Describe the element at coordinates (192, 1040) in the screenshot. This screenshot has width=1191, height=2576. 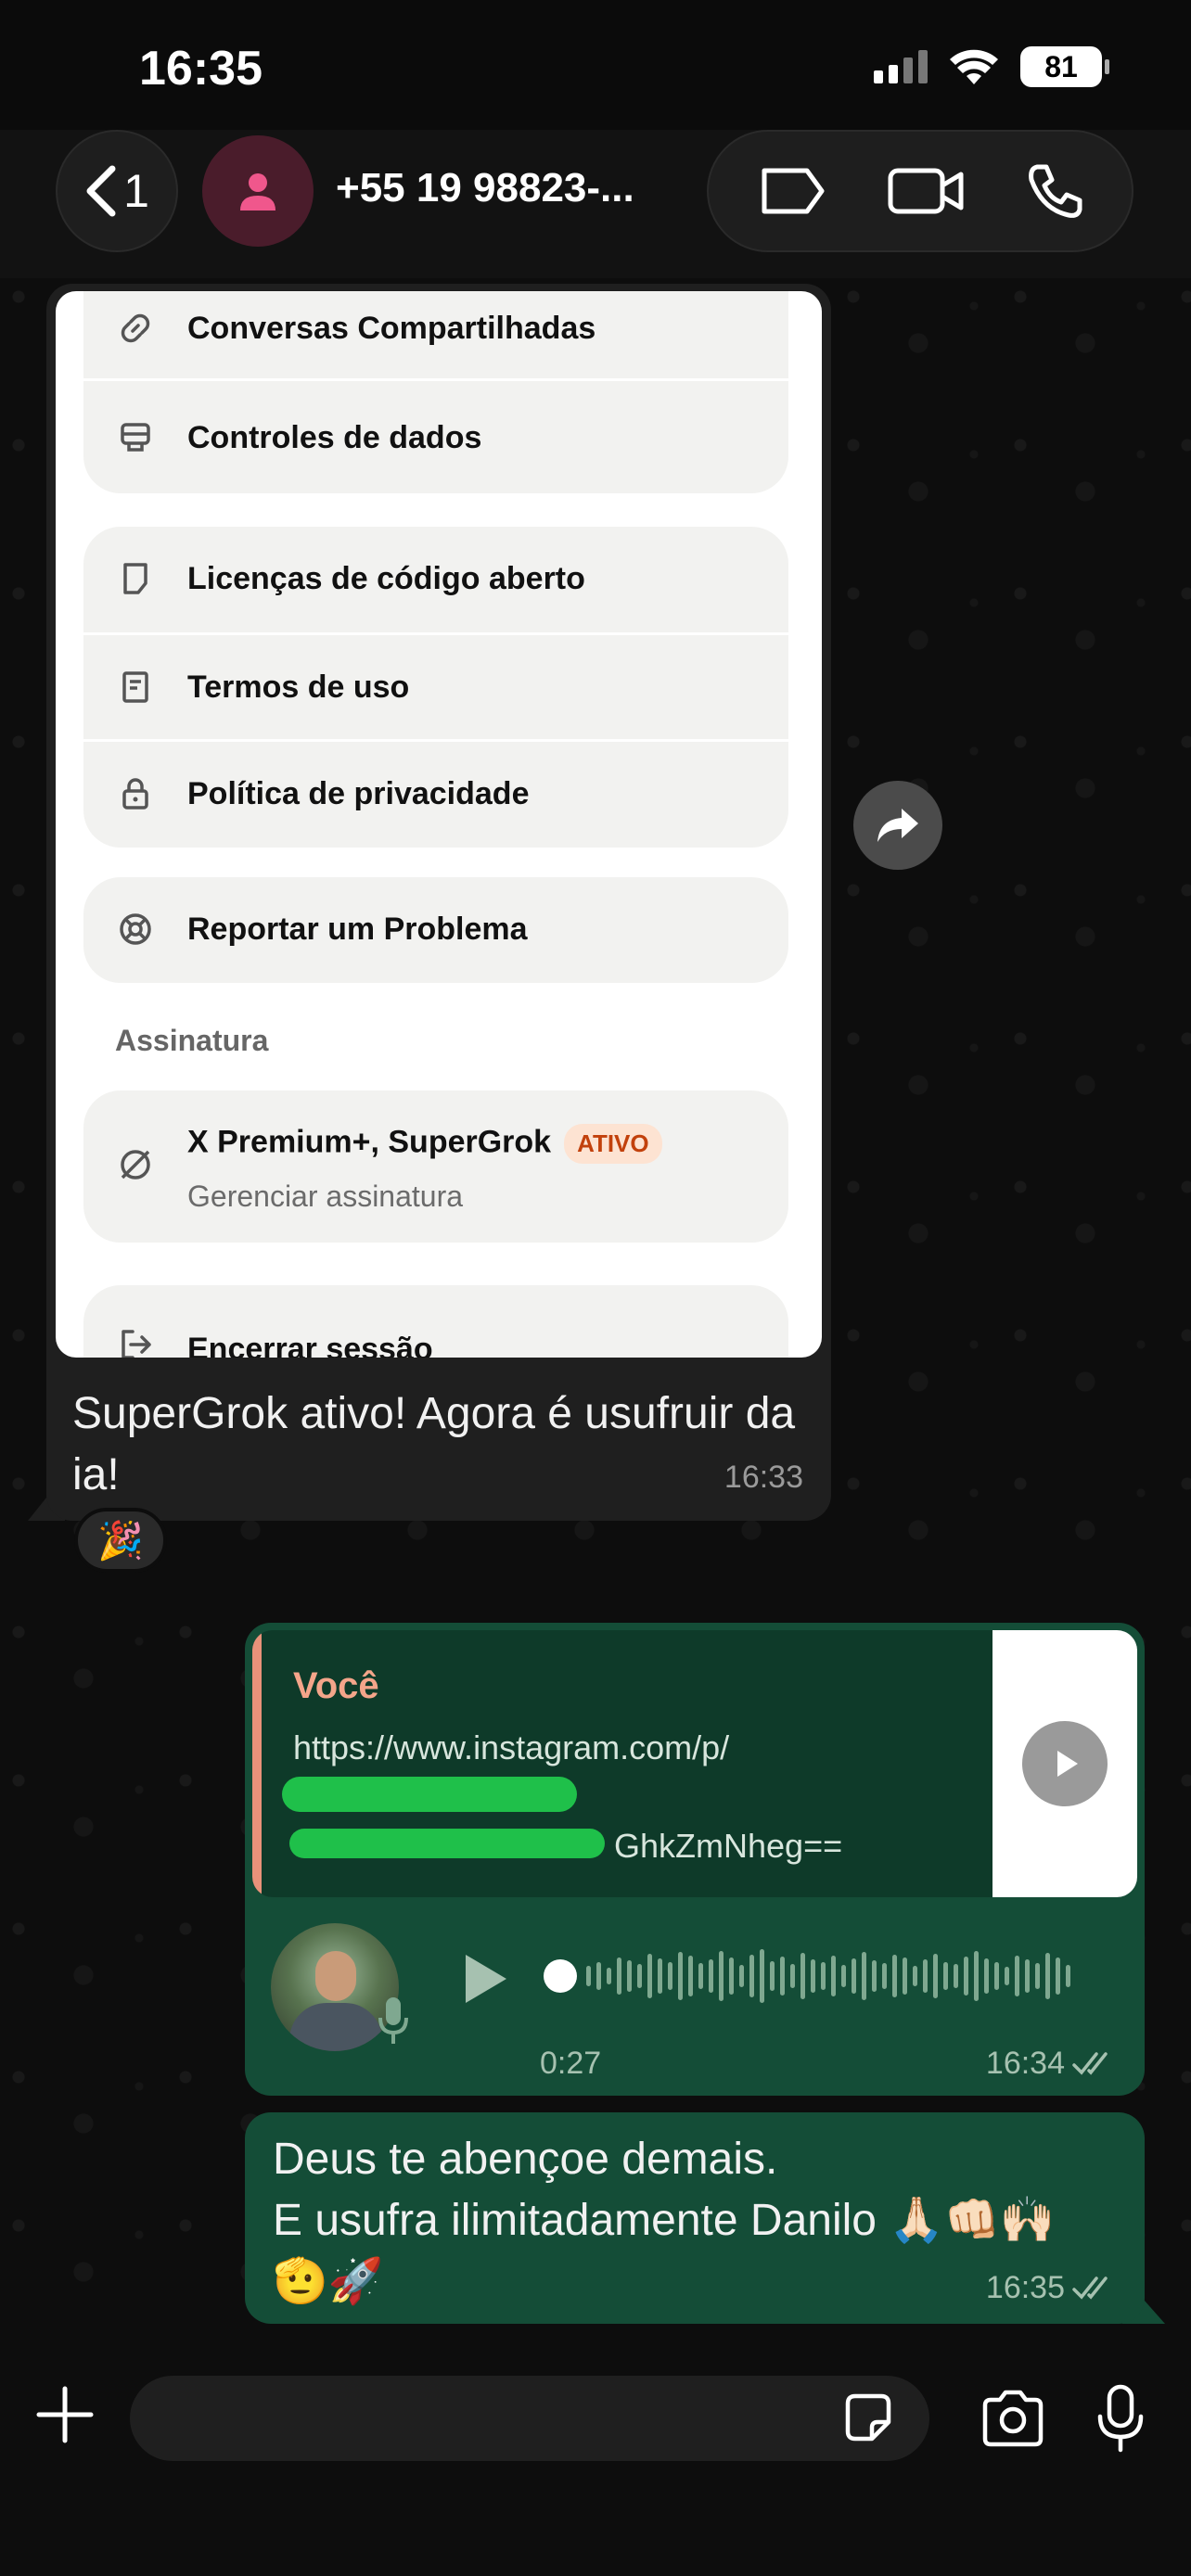
I see `section-label-subscription: Assinatura` at that location.